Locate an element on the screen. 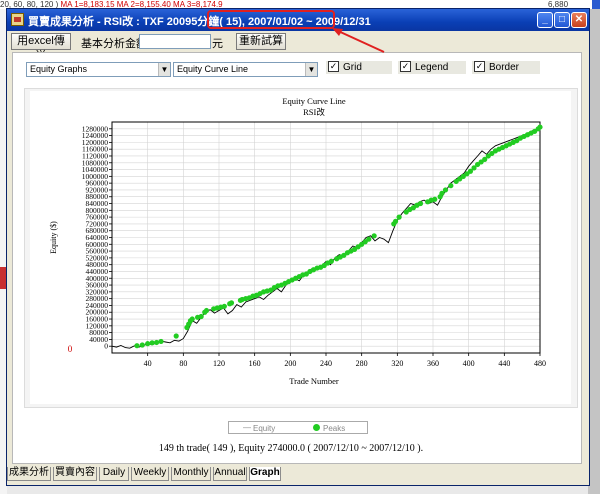 The height and width of the screenshot is (494, 600). maximize-button: □ is located at coordinates (562, 20).